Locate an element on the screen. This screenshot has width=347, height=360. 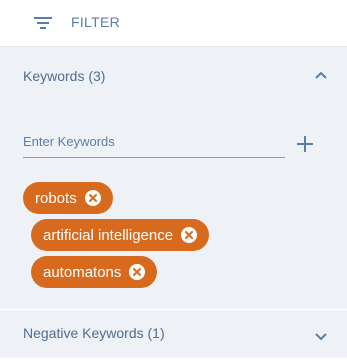
keyword-chip-label: robots is located at coordinates (56, 198).